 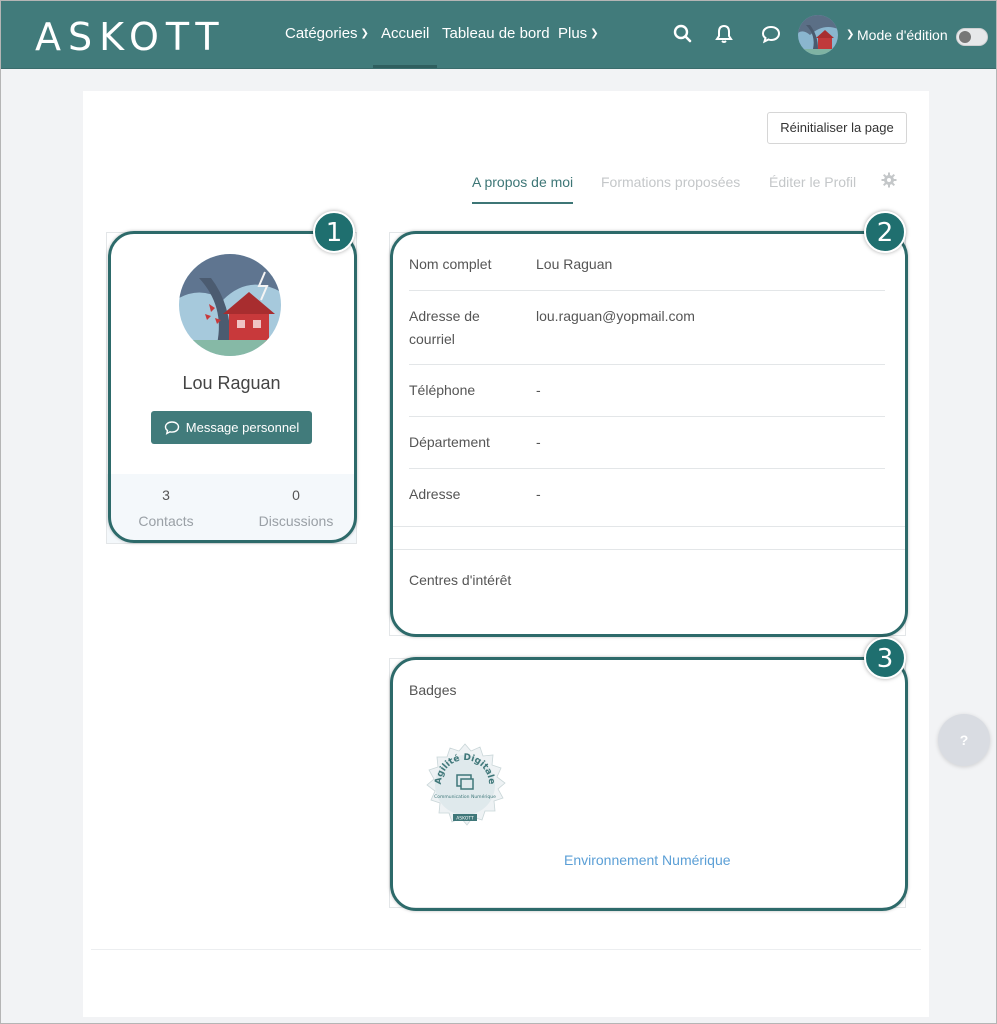 What do you see at coordinates (837, 128) in the screenshot?
I see `reset-page-button: Réinitialiser la page` at bounding box center [837, 128].